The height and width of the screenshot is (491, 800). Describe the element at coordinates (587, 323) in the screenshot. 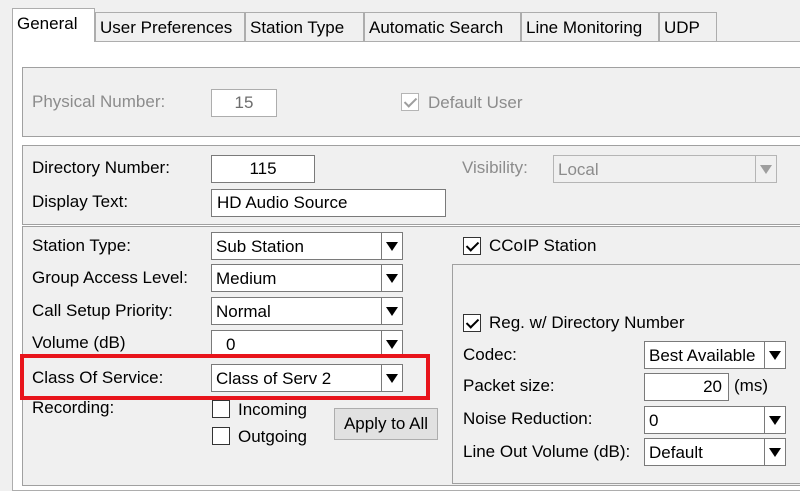

I see `reg-directory-number-label: Reg. w/ Directory Number` at that location.